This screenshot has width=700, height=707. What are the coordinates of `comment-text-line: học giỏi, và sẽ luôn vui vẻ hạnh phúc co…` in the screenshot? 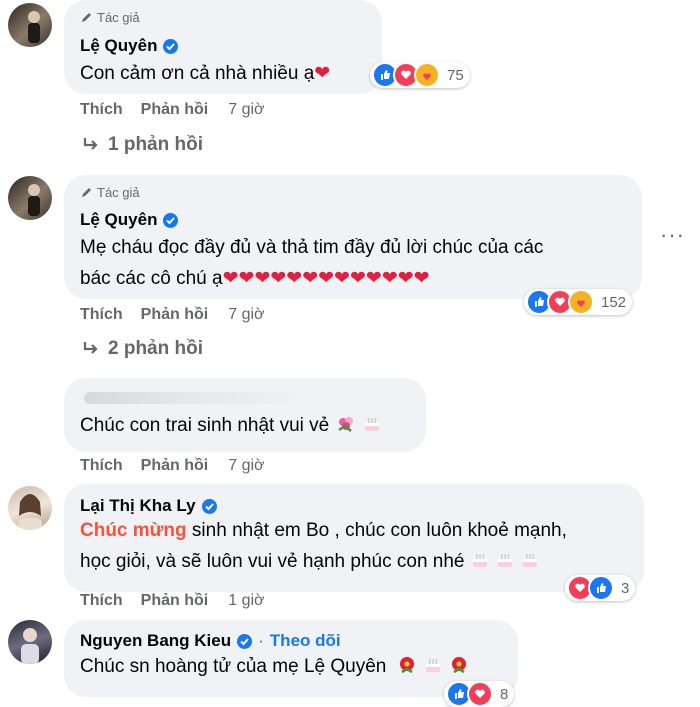 It's located at (323, 561).